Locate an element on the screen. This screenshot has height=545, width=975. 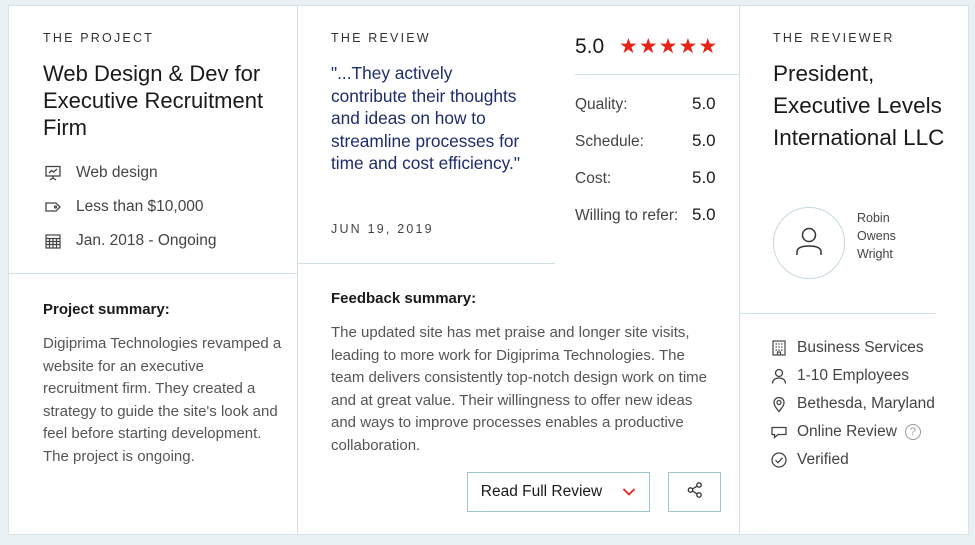
rating-value-schedule: 5.0 is located at coordinates (704, 140).